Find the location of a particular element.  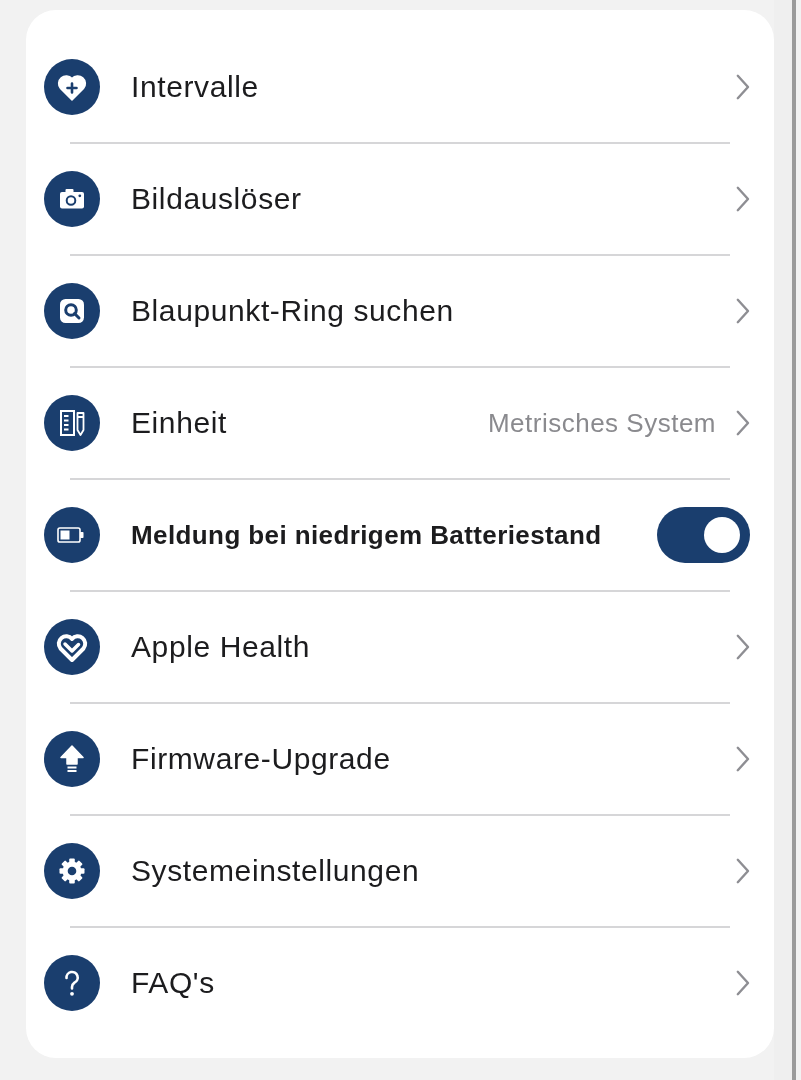

settings-item-label: Meldung bei niedrigem Batteriestand is located at coordinates (394, 535).